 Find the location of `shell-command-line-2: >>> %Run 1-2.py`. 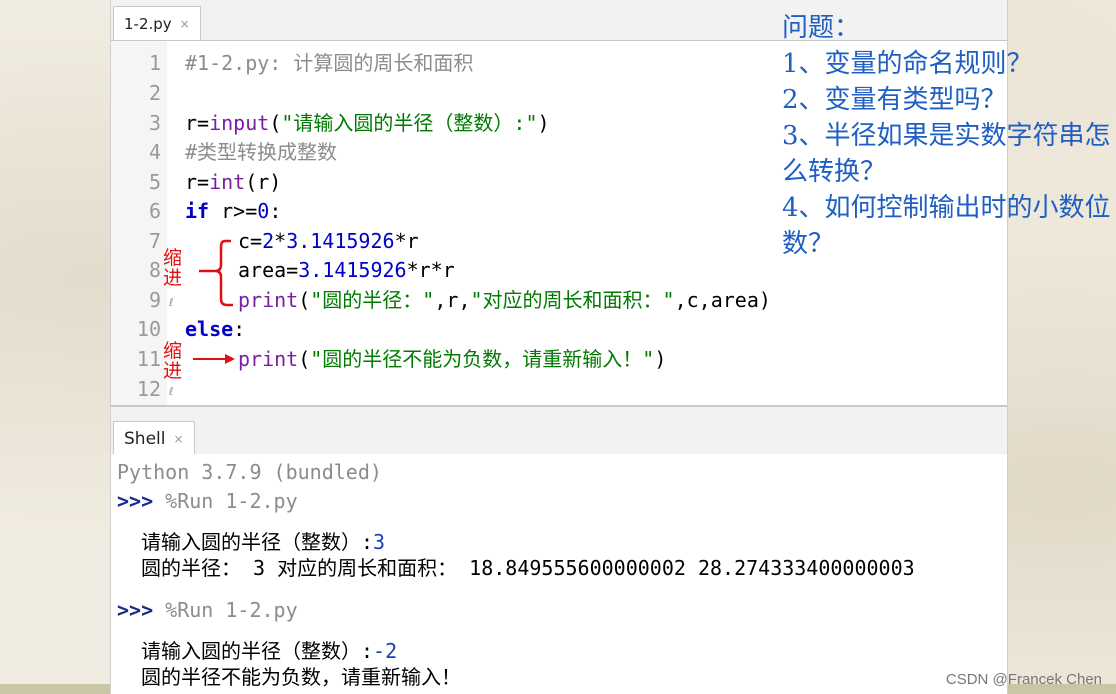

shell-command-line-2: >>> %Run 1-2.py is located at coordinates (207, 610).